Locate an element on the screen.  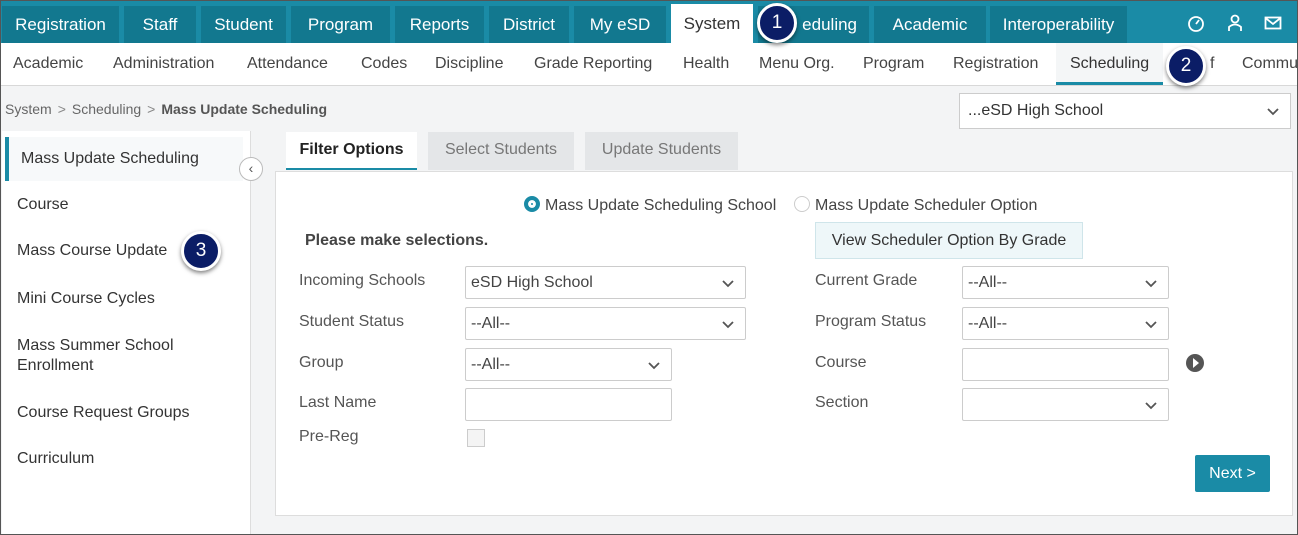
subnav-health: Health is located at coordinates (706, 64).